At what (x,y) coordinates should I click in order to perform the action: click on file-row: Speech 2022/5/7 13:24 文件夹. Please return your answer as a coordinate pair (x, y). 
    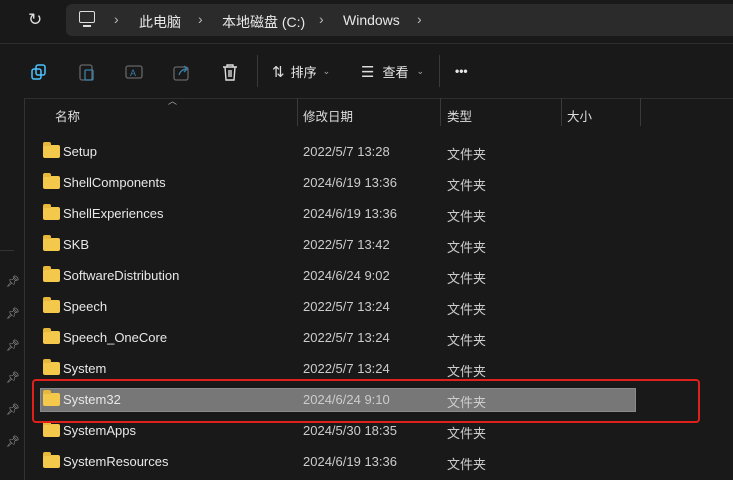
    Looking at the image, I should click on (338, 306).